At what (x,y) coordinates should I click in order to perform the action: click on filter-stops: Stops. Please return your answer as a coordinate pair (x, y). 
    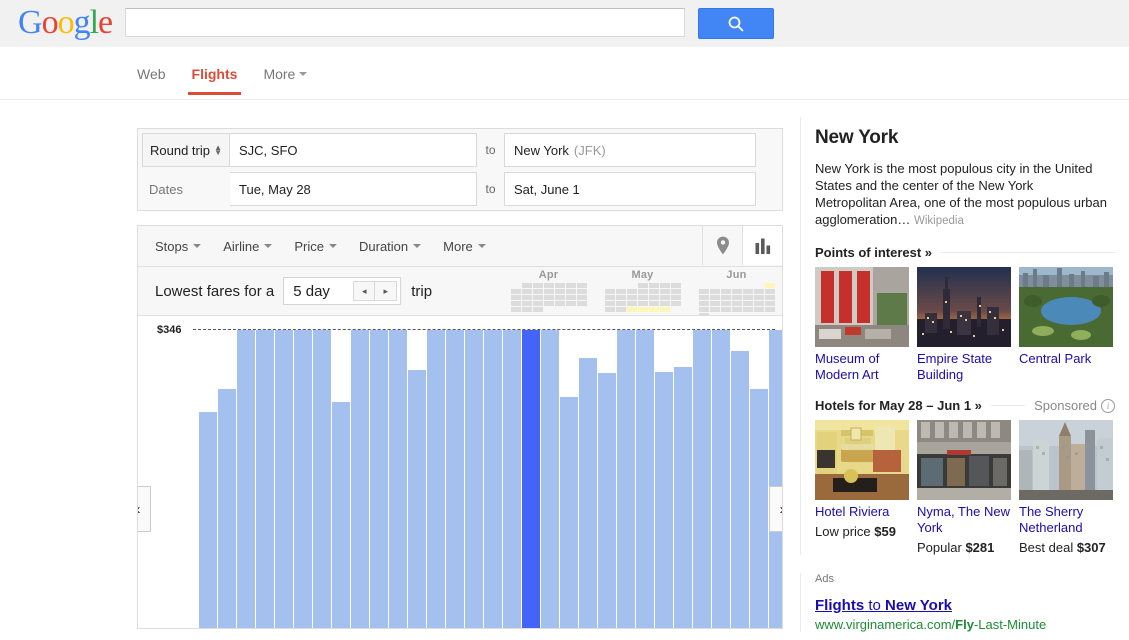
    Looking at the image, I should click on (178, 246).